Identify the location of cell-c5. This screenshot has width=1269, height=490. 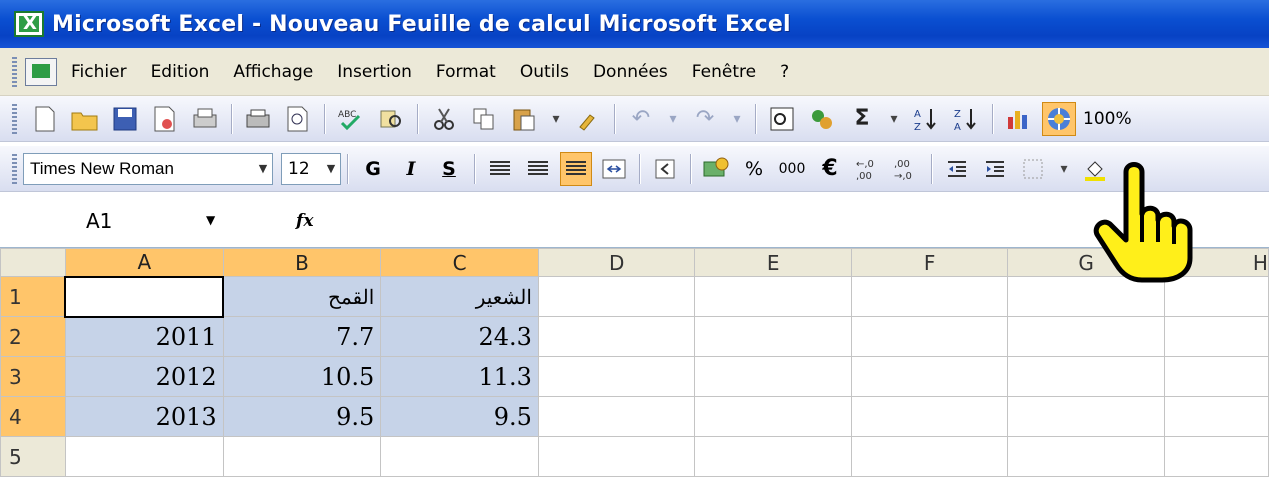
(459, 456).